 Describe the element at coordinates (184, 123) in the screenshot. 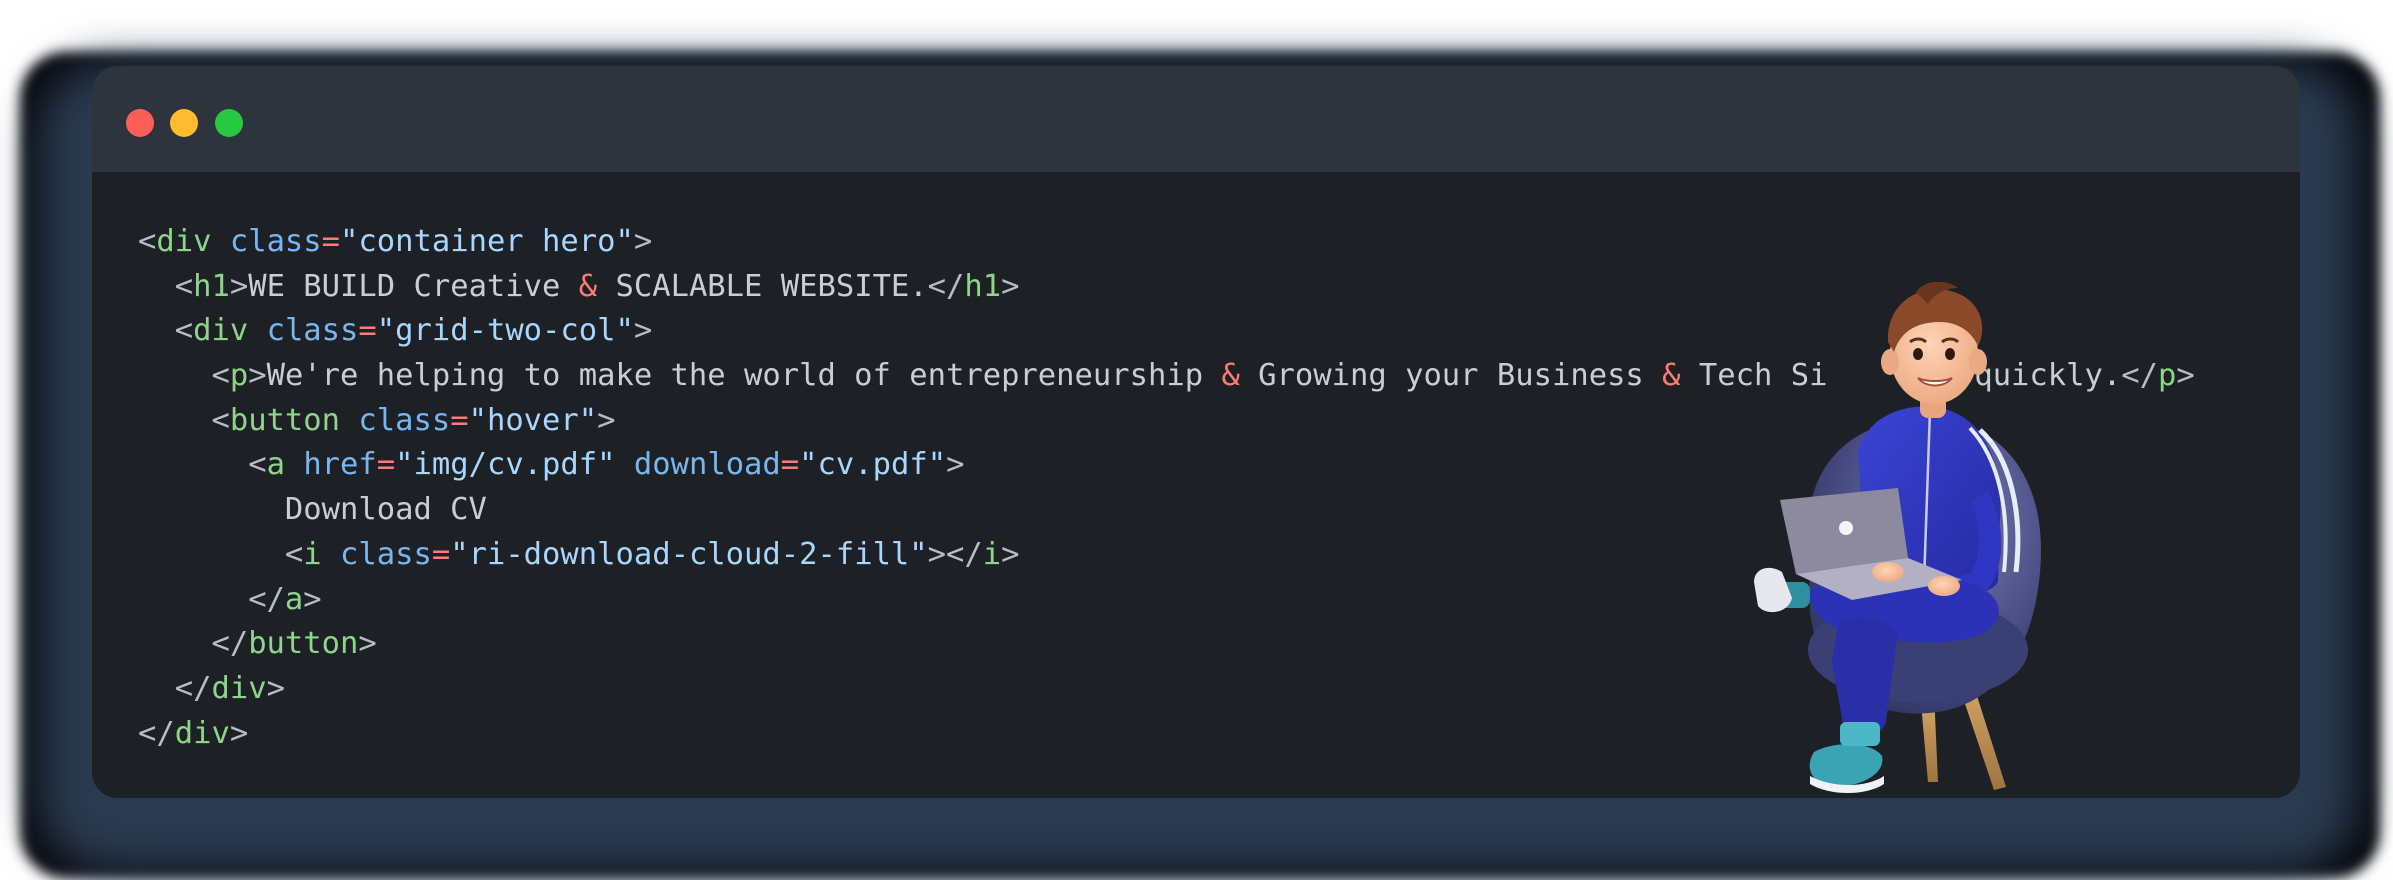

I see `minimize-window-button` at that location.